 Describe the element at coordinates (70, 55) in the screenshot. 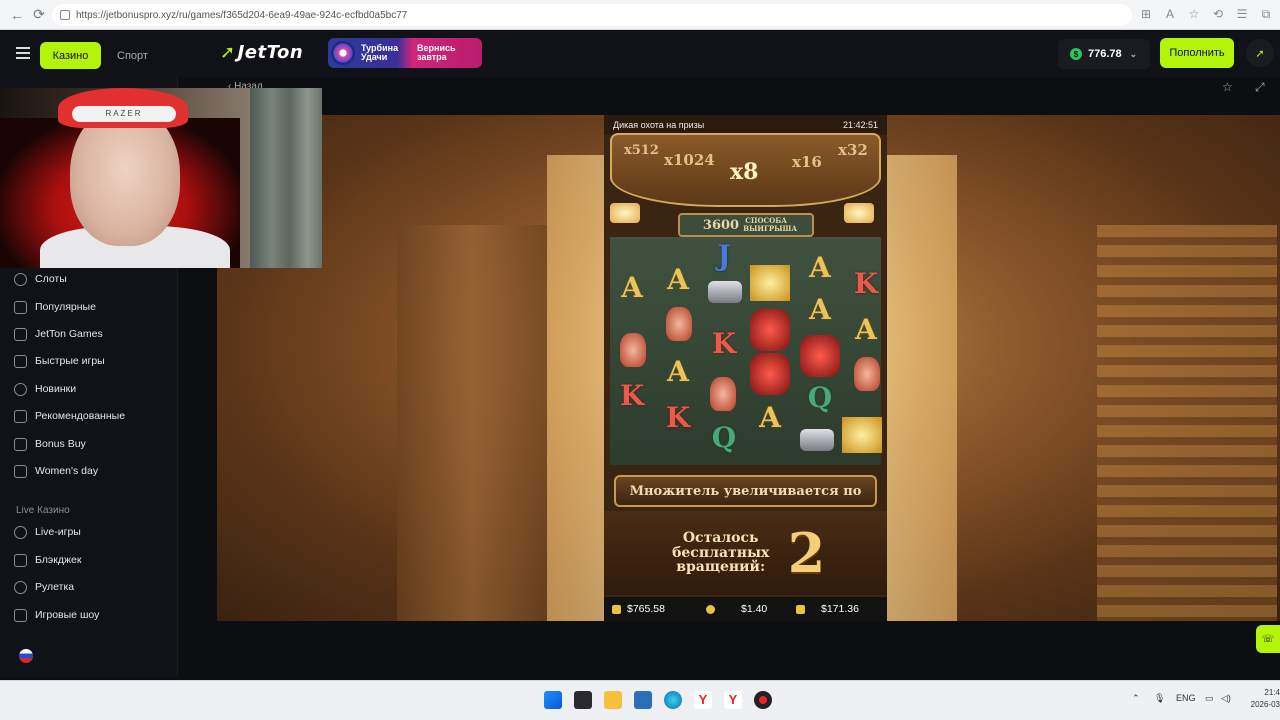

I see `tab-casino: Казино` at that location.